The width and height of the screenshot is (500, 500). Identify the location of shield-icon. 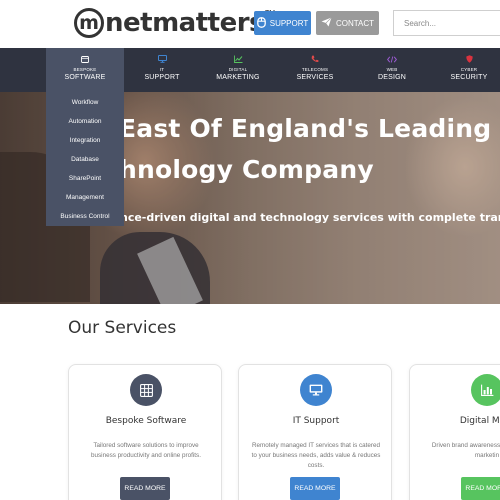
(469, 59).